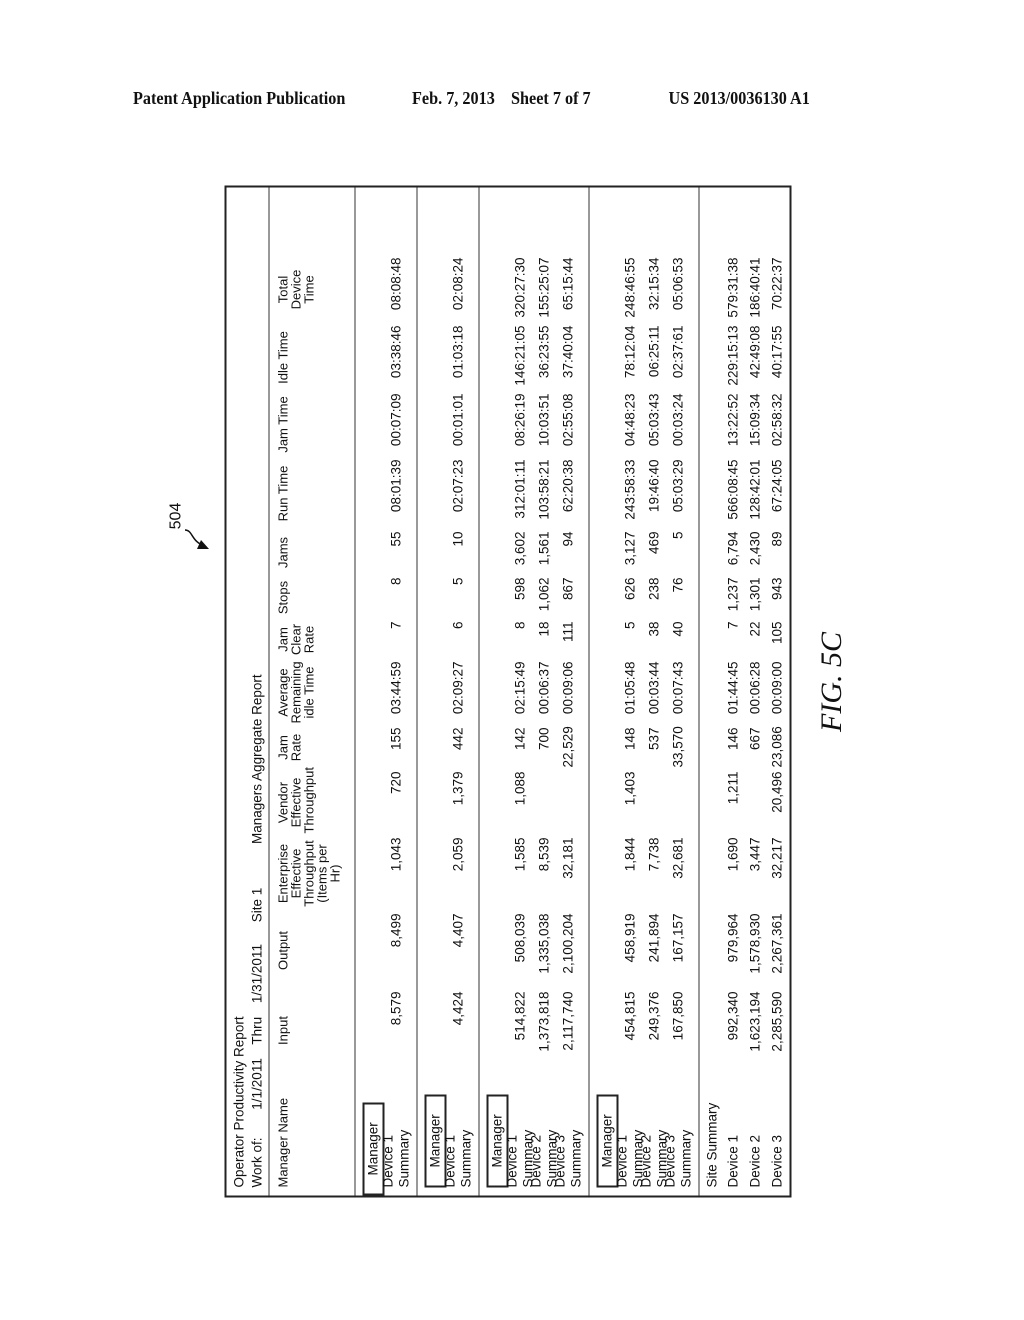 This screenshot has height=1320, width=1024. Describe the element at coordinates (654, 688) in the screenshot. I see `table-cell: 00:03:44` at that location.